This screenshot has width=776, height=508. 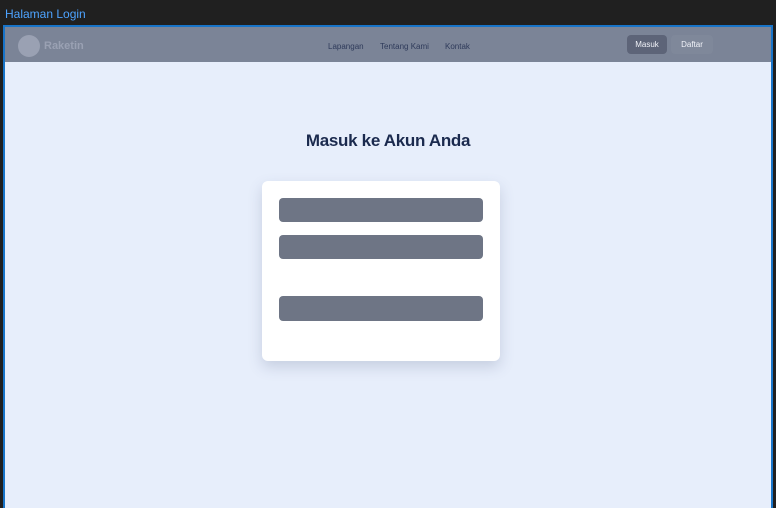 I want to click on password-field, so click(x=381, y=247).